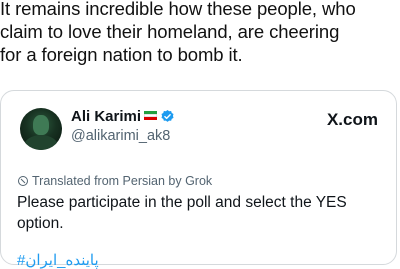 This screenshot has width=400, height=269. I want to click on author-name-row: Ali Karimi, so click(123, 116).